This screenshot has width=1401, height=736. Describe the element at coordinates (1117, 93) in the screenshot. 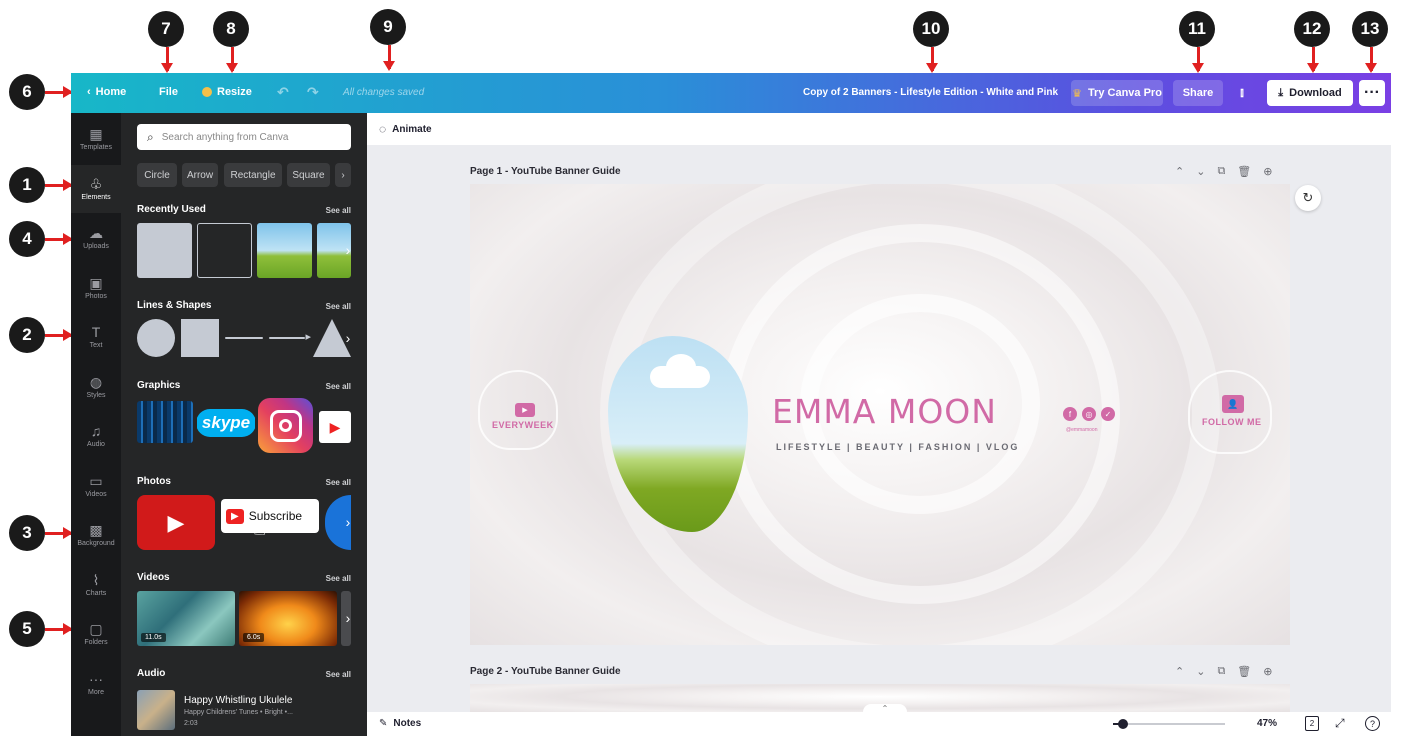

I see `try-canva-pro-button: ♛ Try Canva Pro` at that location.